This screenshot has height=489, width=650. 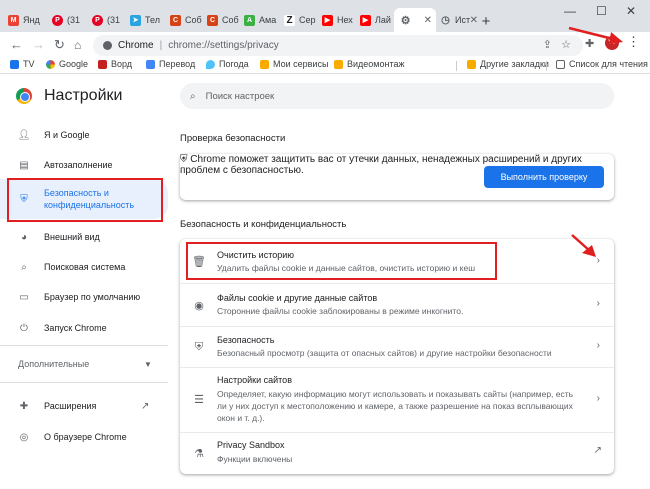 I want to click on search-input: ⌕ Поиск настроек, so click(x=397, y=96).